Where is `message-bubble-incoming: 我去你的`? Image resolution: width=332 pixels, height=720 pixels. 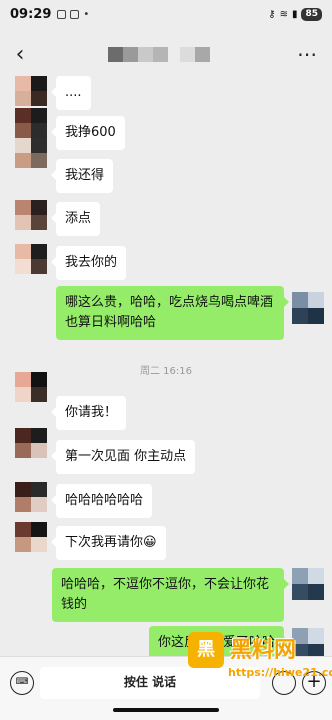
message-bubble-incoming: 我去你的 is located at coordinates (88, 263).